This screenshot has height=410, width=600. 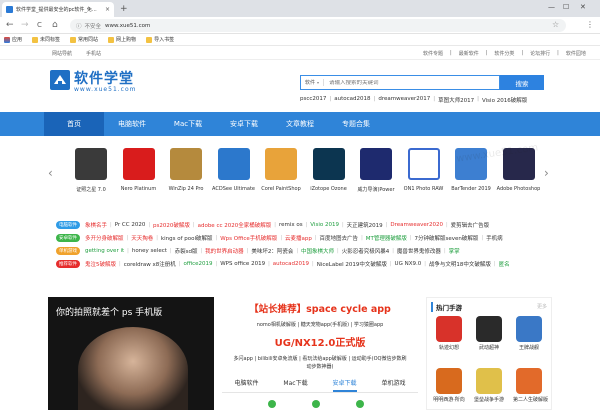 What do you see at coordinates (150, 264) in the screenshot?
I see `keyword-link: coreldraw x8注册机` at bounding box center [150, 264].